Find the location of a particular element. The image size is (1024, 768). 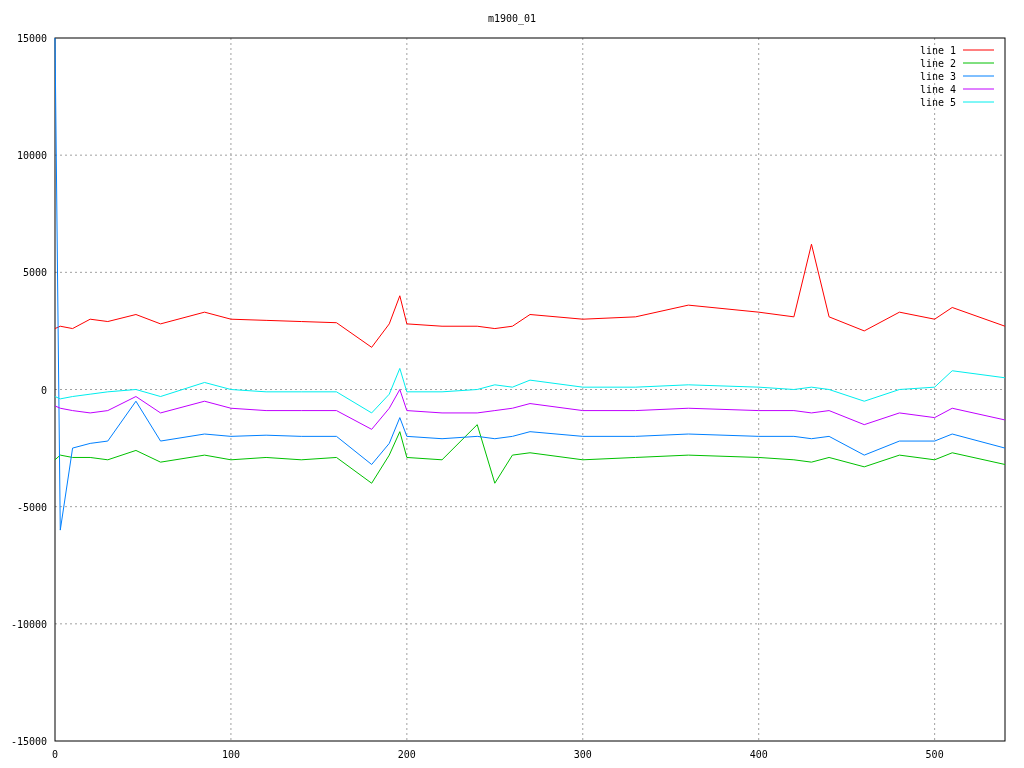

y-tick-label: -5000 is located at coordinates (31, 507).